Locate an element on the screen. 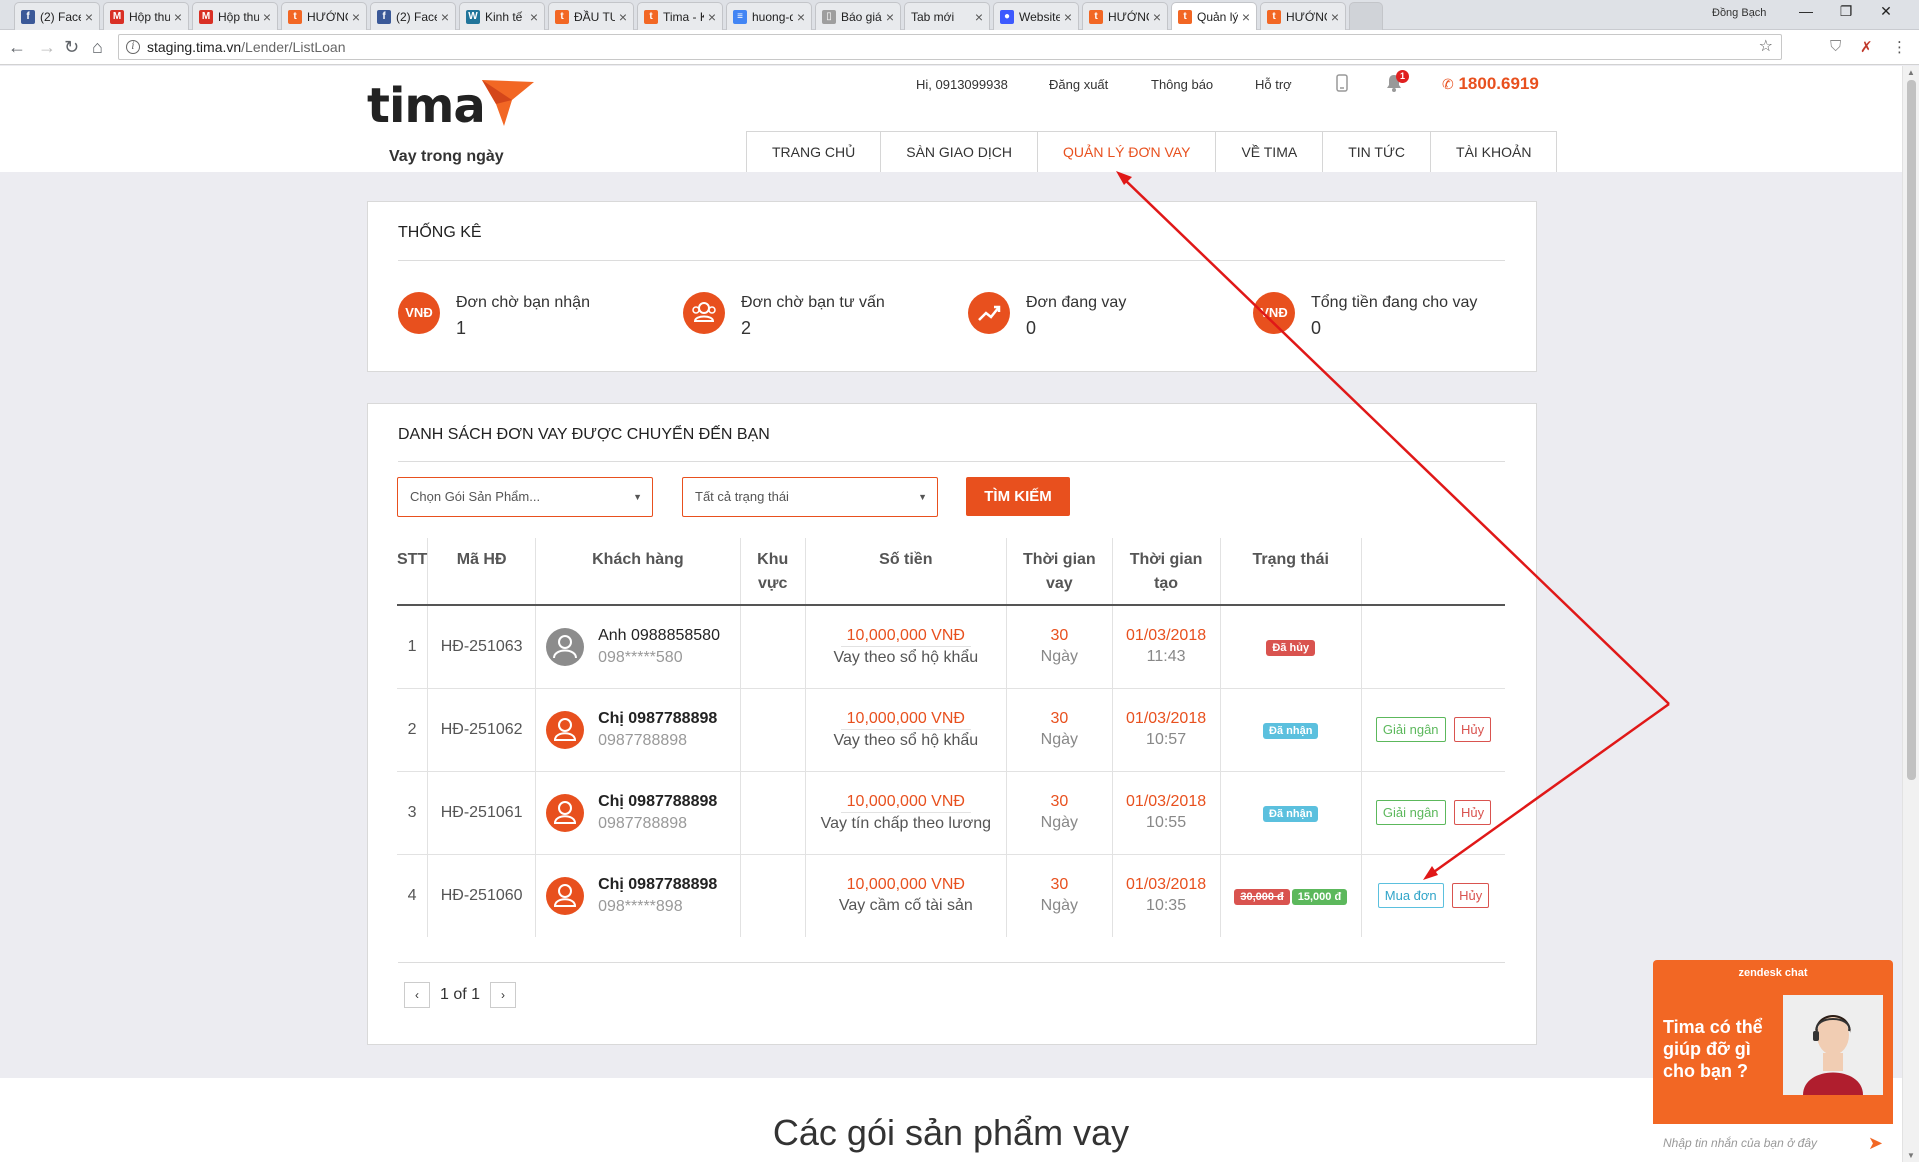 This screenshot has height=1162, width=1919. restore-icon: ❐ is located at coordinates (1846, 11).